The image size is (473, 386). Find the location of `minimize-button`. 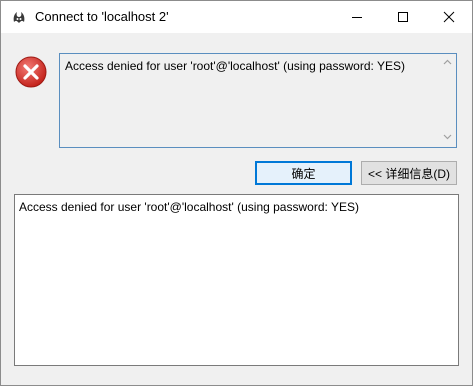

minimize-button is located at coordinates (357, 17).